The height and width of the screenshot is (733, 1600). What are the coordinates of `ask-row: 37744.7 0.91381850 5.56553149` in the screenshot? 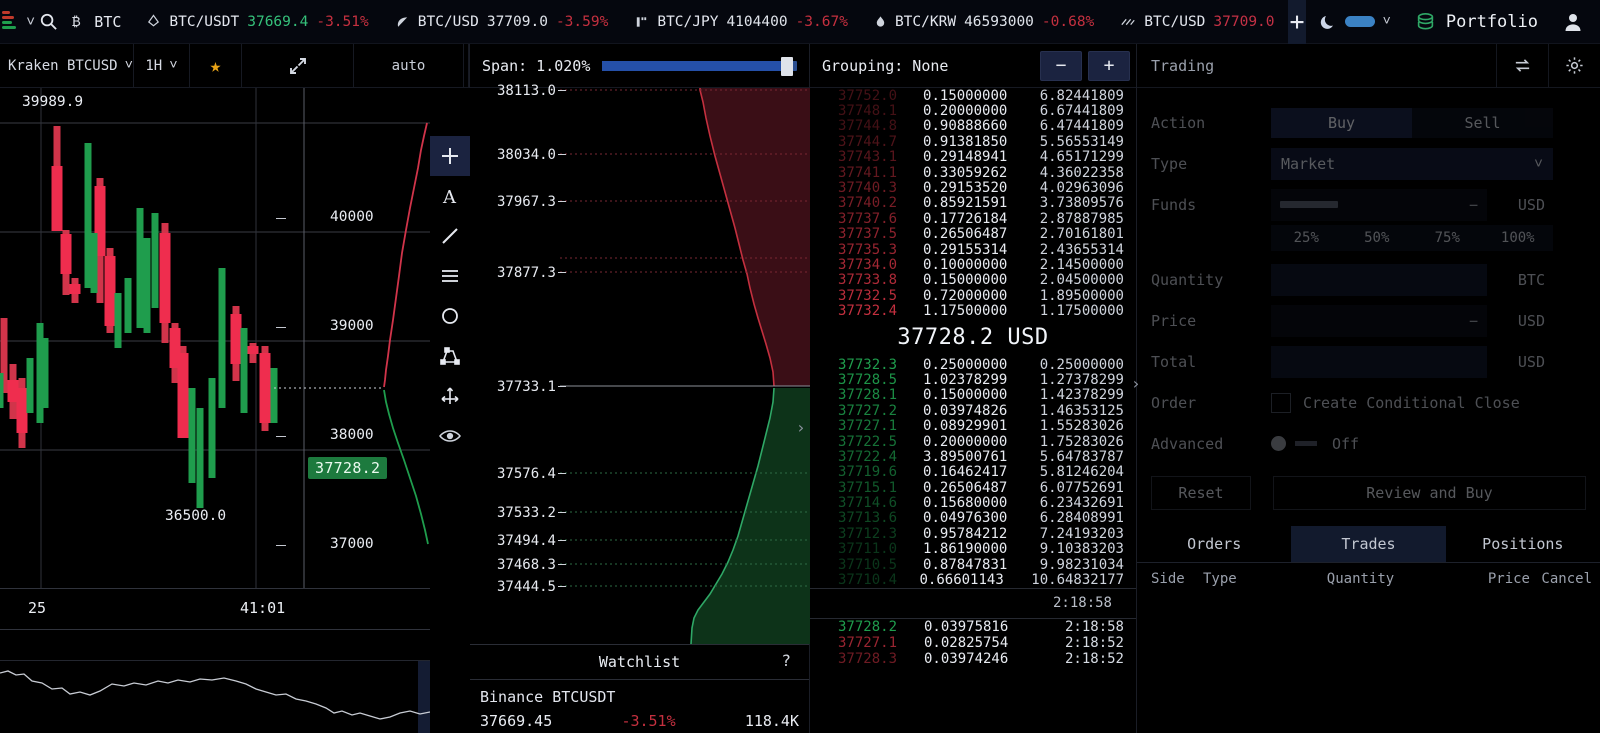 It's located at (973, 142).